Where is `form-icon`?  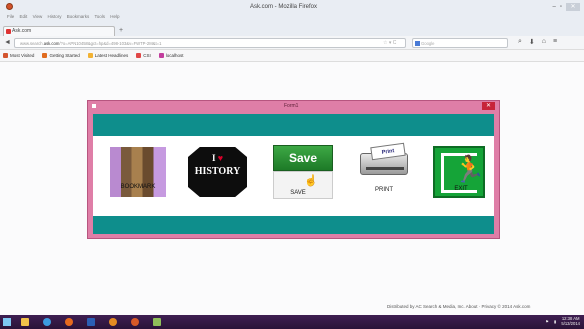 form-icon is located at coordinates (94, 106).